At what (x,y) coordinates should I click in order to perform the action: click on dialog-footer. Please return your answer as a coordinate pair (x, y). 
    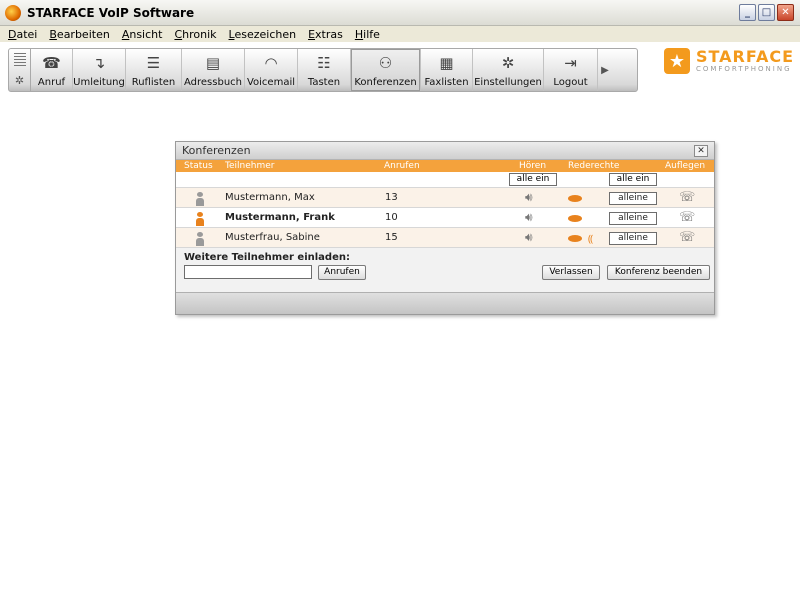
    Looking at the image, I should click on (445, 303).